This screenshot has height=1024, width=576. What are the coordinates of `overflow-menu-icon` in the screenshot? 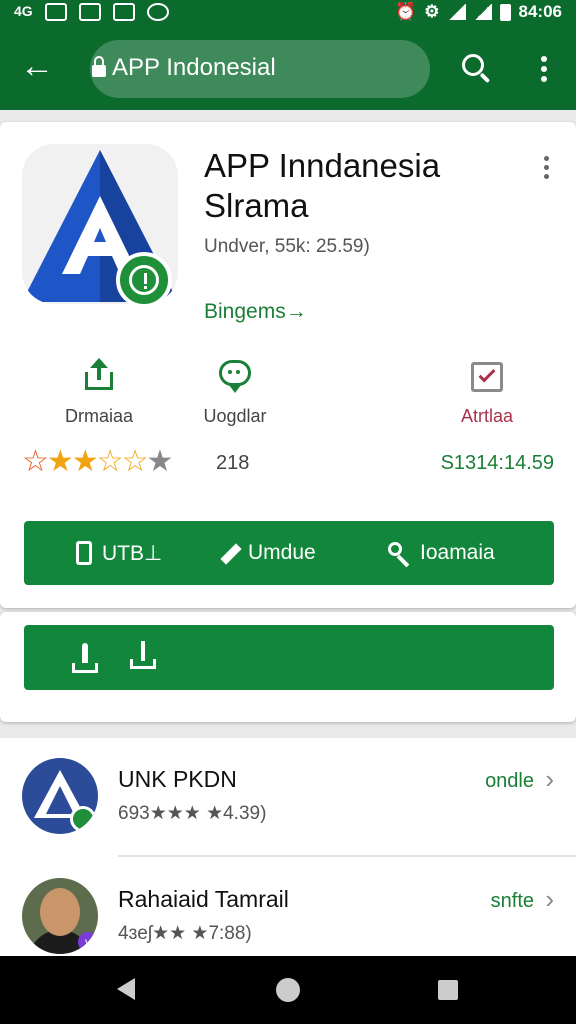 It's located at (544, 71).